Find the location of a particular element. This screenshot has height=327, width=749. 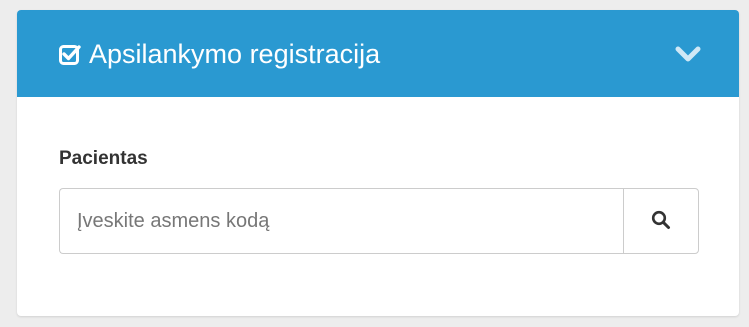

check-square-icon is located at coordinates (70, 54).